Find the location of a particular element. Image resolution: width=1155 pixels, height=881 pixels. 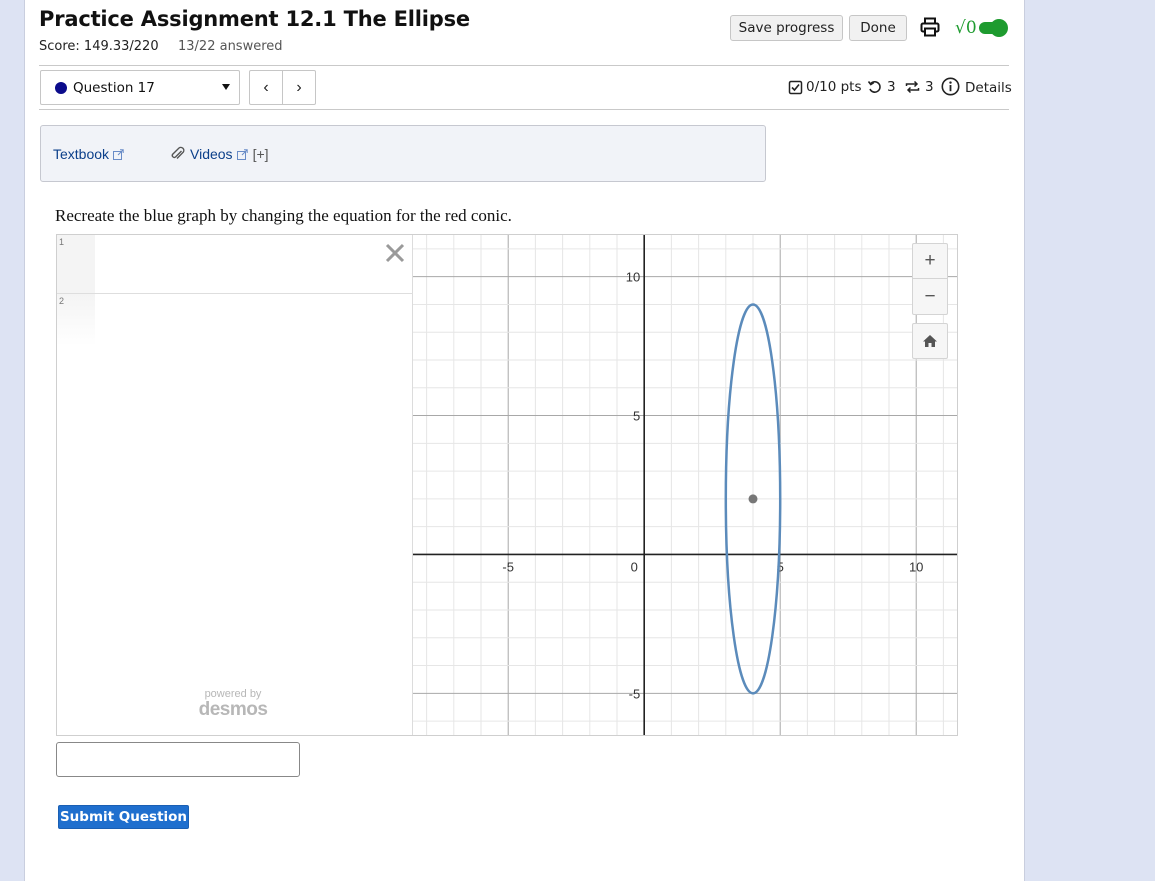

zoom-in-button: + is located at coordinates (930, 261).